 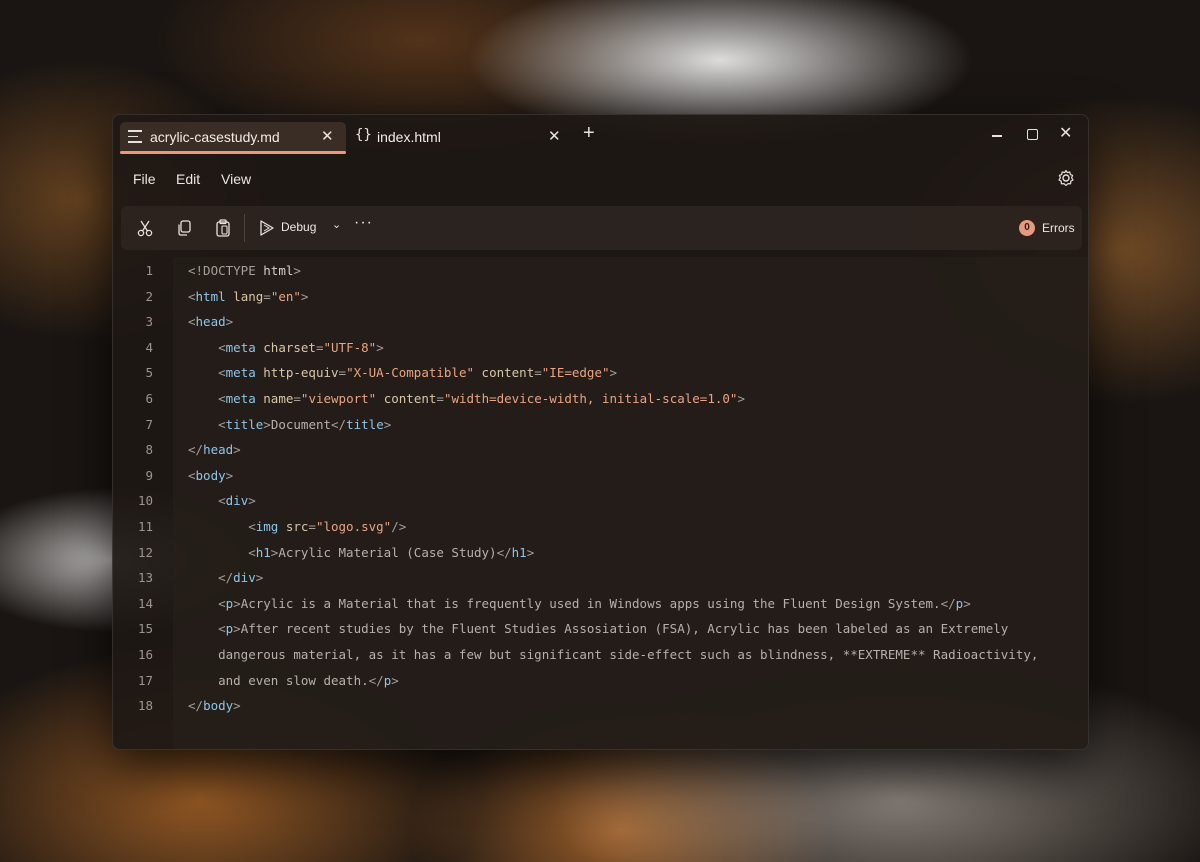 I want to click on code-token: "width=device-width, initial-scale=1.0", so click(x=590, y=398).